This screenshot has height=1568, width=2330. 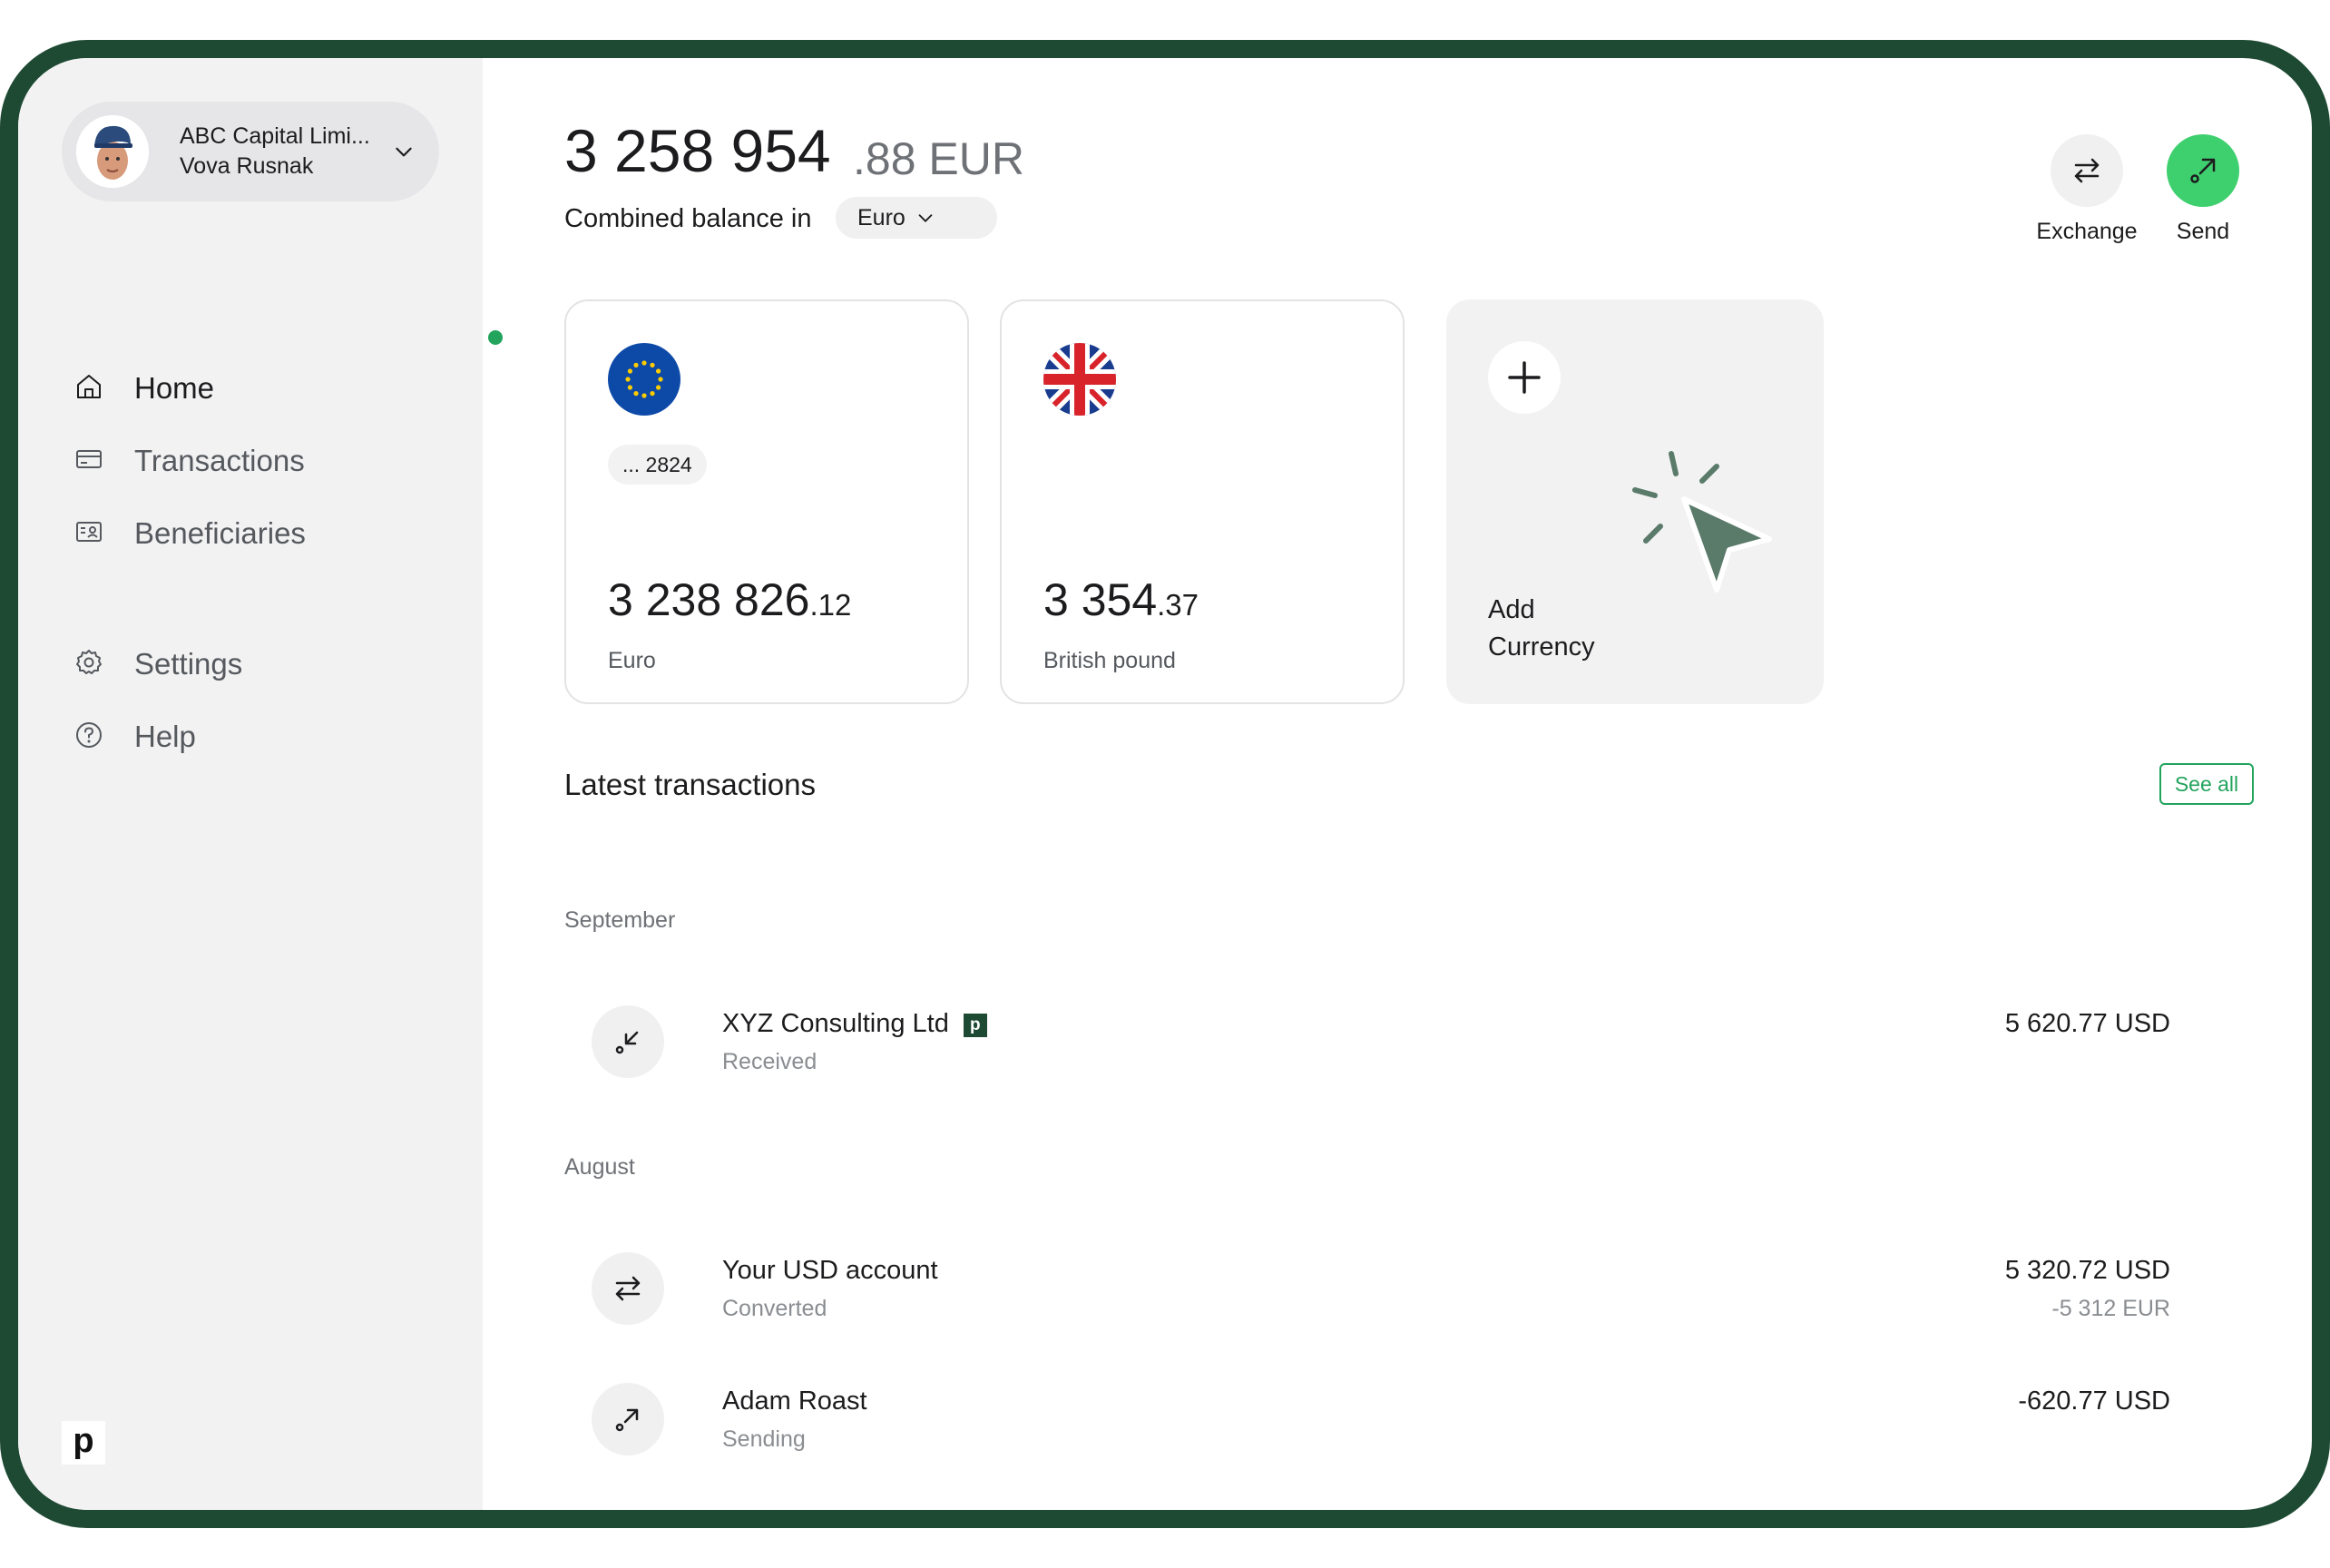 I want to click on brand-logo: p, so click(x=83, y=1443).